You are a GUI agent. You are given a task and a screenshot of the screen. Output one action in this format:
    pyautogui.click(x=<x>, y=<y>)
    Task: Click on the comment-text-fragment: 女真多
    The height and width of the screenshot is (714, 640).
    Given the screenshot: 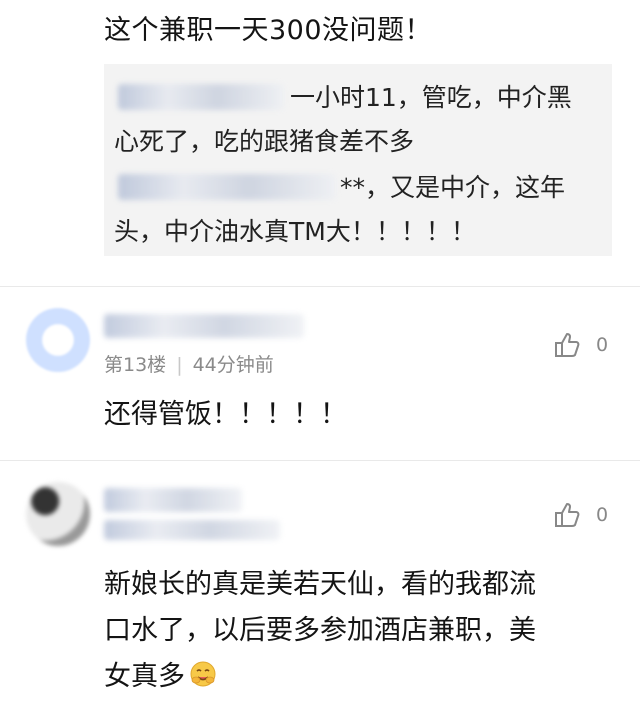 What is the action you would take?
    pyautogui.click(x=144, y=676)
    